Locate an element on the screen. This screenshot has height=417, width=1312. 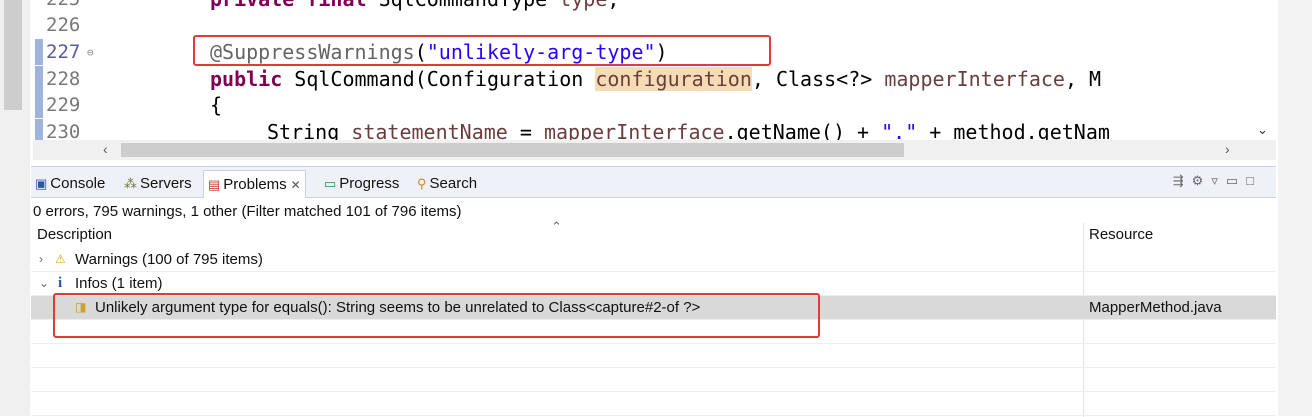
tab-problems: ▤ Problems ✕ is located at coordinates (254, 184).